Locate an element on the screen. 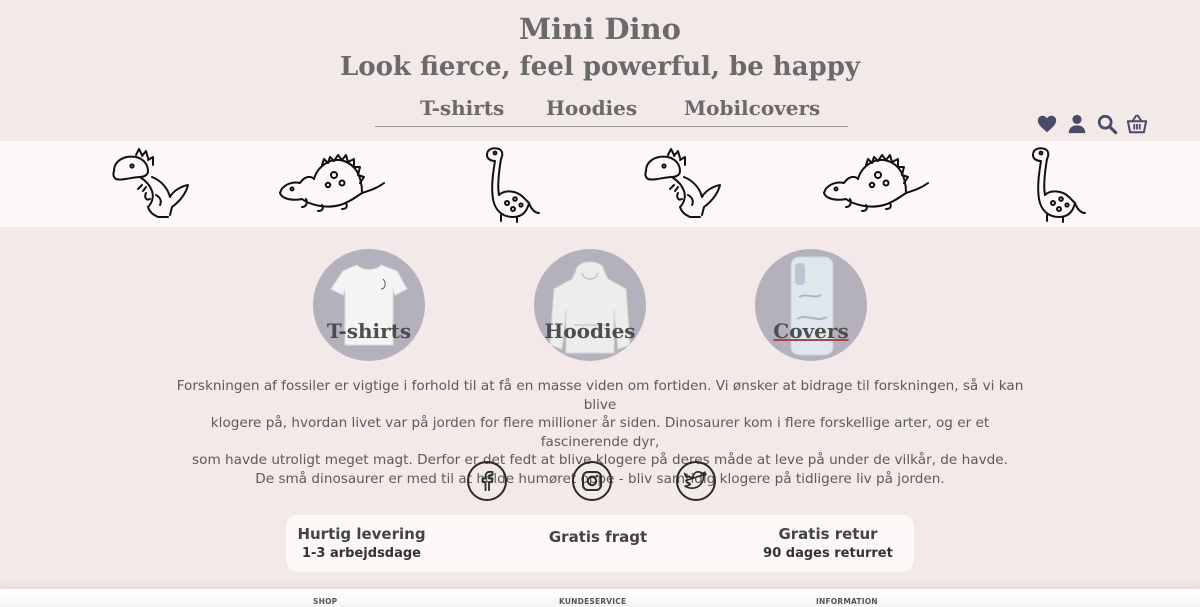 This screenshot has width=1200, height=607. nav-mobilcovers: Mobilcovers is located at coordinates (752, 108).